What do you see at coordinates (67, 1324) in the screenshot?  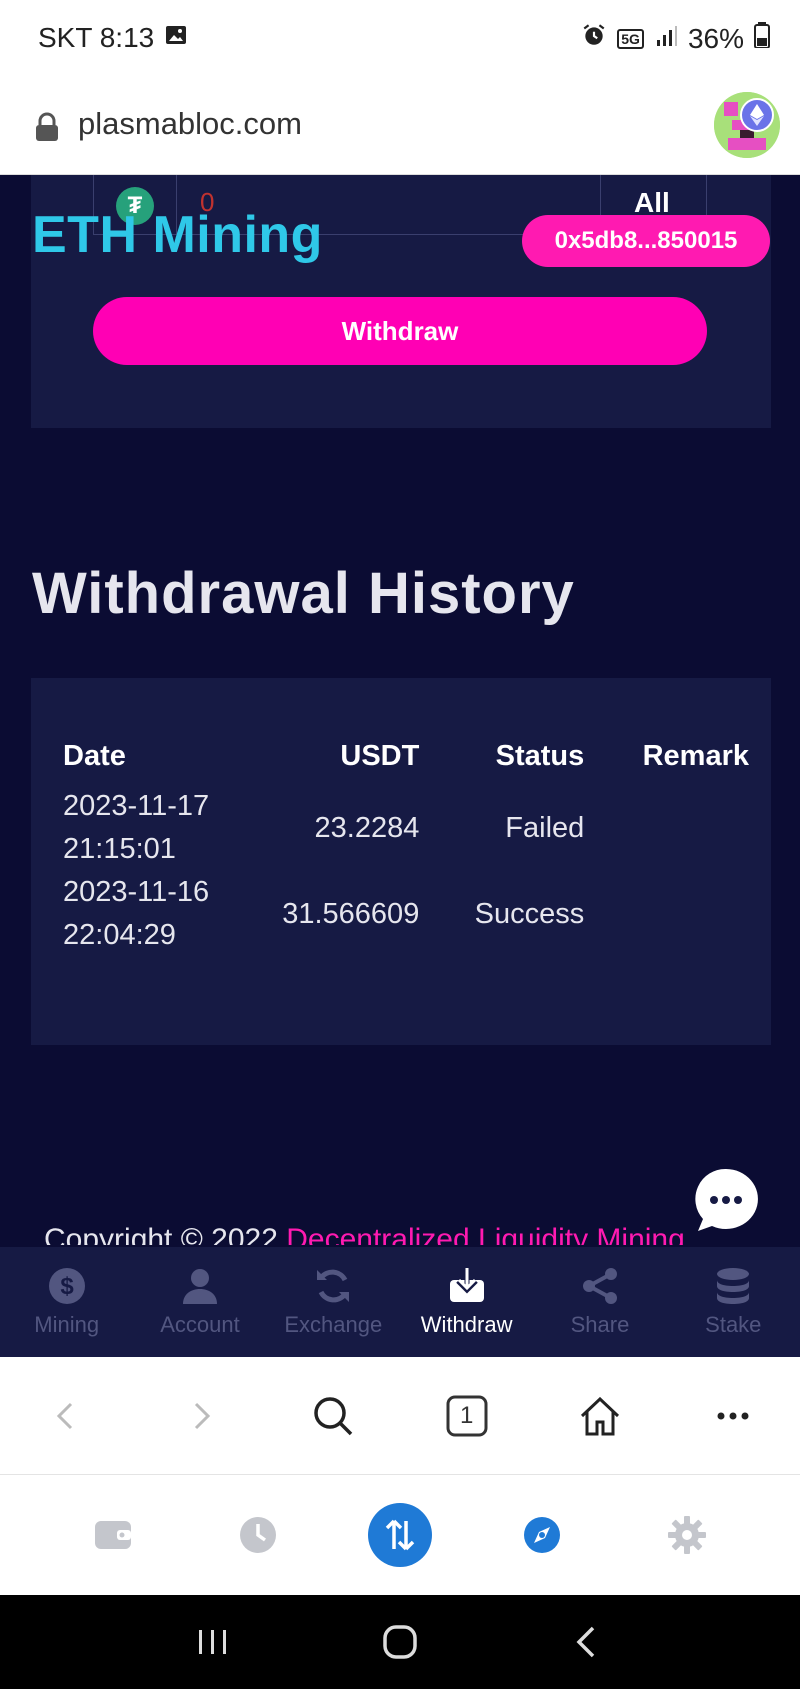 I see `tab-label: Mining` at bounding box center [67, 1324].